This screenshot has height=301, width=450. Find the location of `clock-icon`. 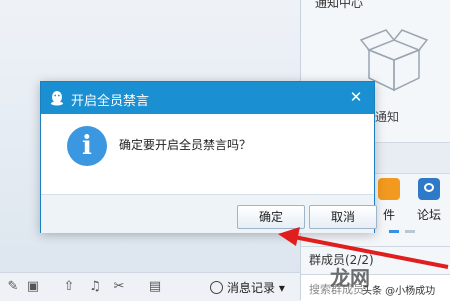

clock-icon is located at coordinates (216, 287).